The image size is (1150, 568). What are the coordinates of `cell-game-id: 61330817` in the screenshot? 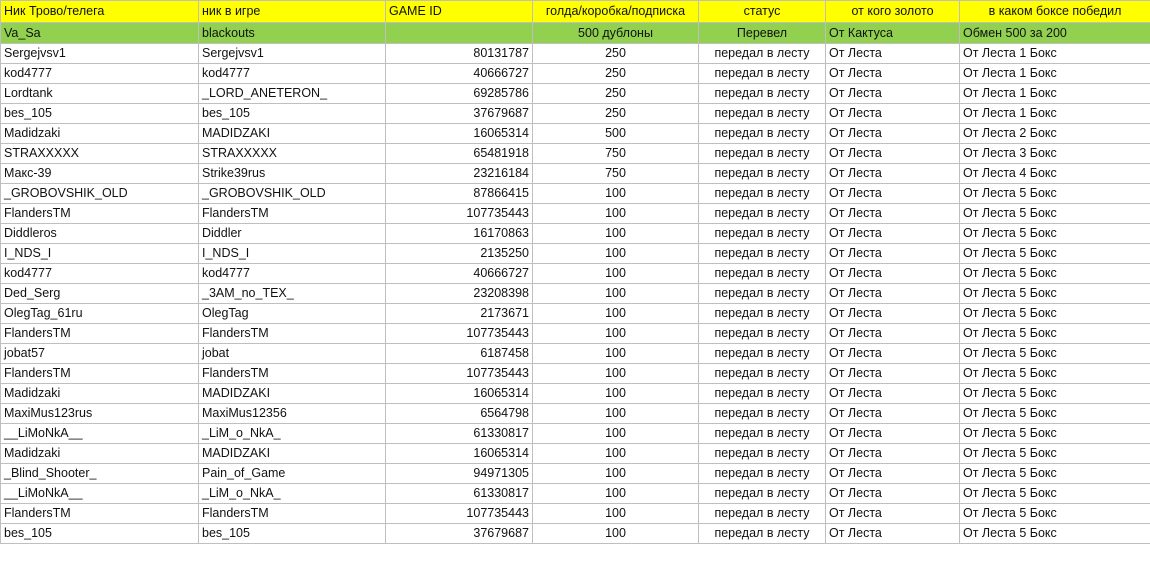 It's located at (459, 493).